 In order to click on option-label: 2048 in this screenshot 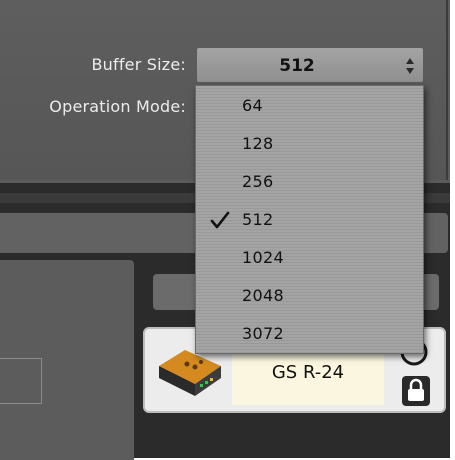, I will do `click(263, 295)`.